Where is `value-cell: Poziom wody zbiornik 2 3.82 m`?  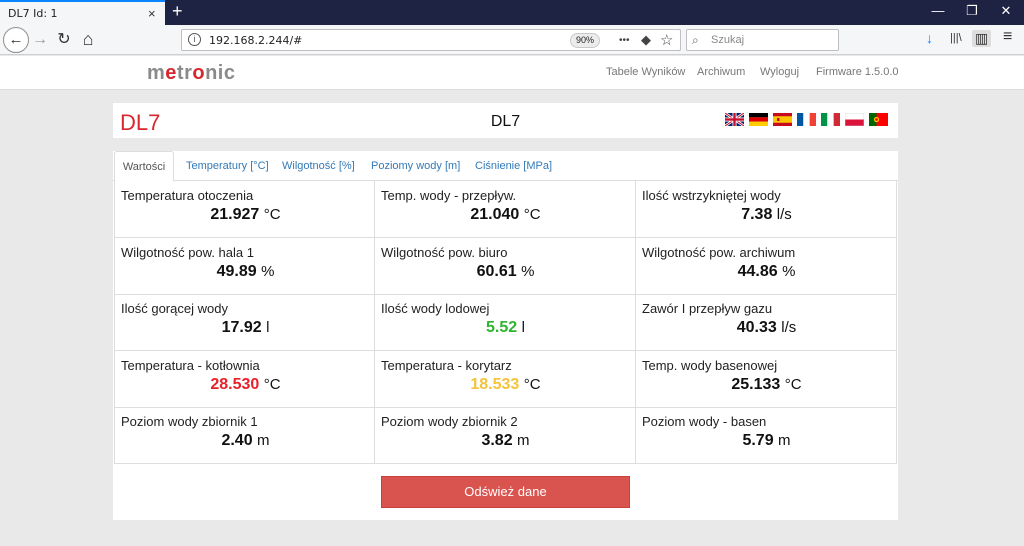
value-cell: Poziom wody zbiornik 2 3.82 m is located at coordinates (505, 435).